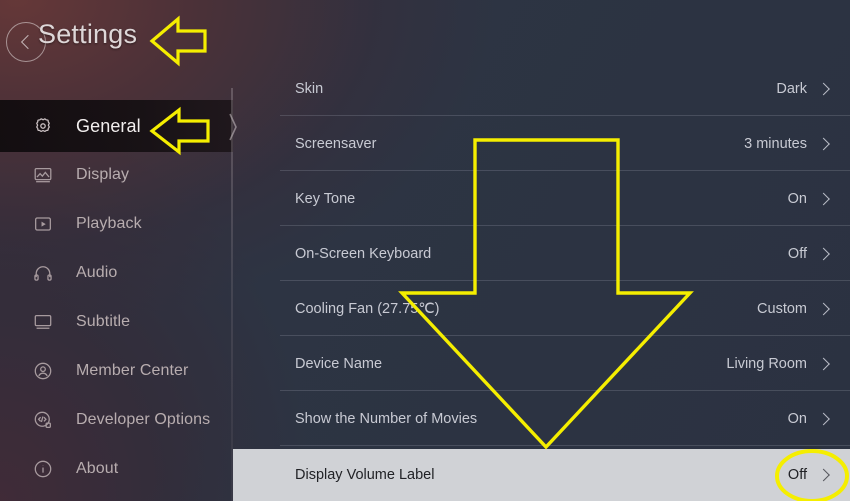  Describe the element at coordinates (791, 89) in the screenshot. I see `row-value: Dark` at that location.